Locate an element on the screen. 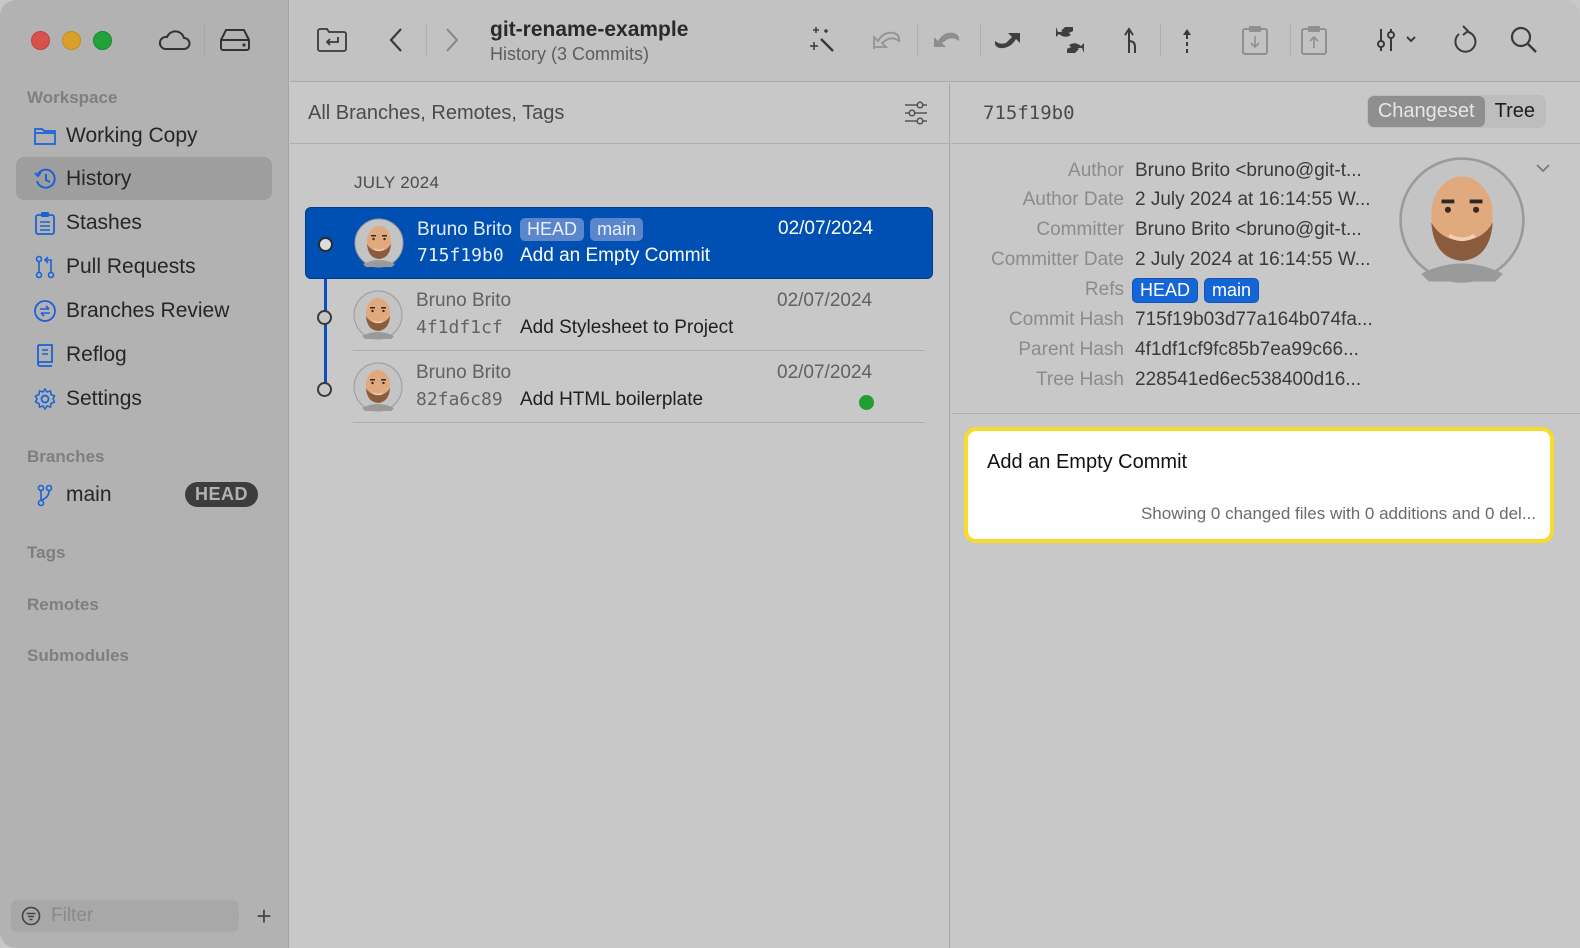  toolbar: git-rename-example History (3 Commits) is located at coordinates (935, 41).